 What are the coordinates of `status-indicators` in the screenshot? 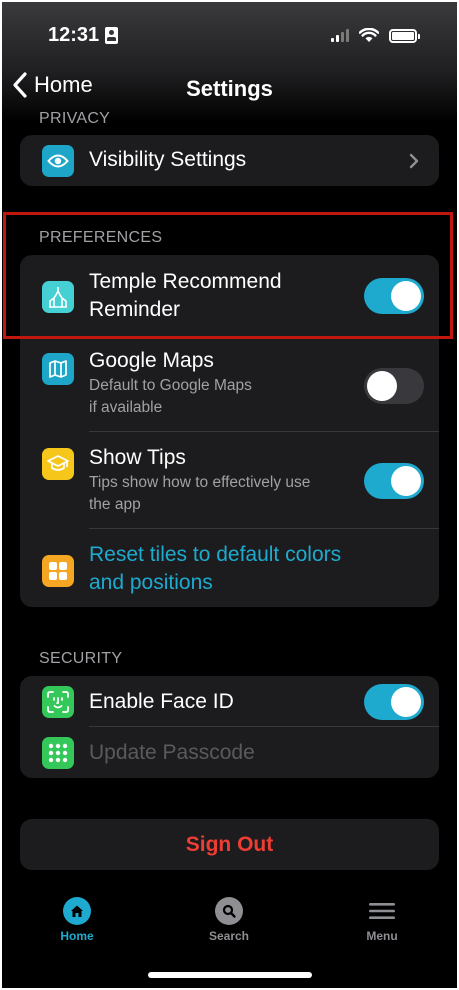 It's located at (375, 35).